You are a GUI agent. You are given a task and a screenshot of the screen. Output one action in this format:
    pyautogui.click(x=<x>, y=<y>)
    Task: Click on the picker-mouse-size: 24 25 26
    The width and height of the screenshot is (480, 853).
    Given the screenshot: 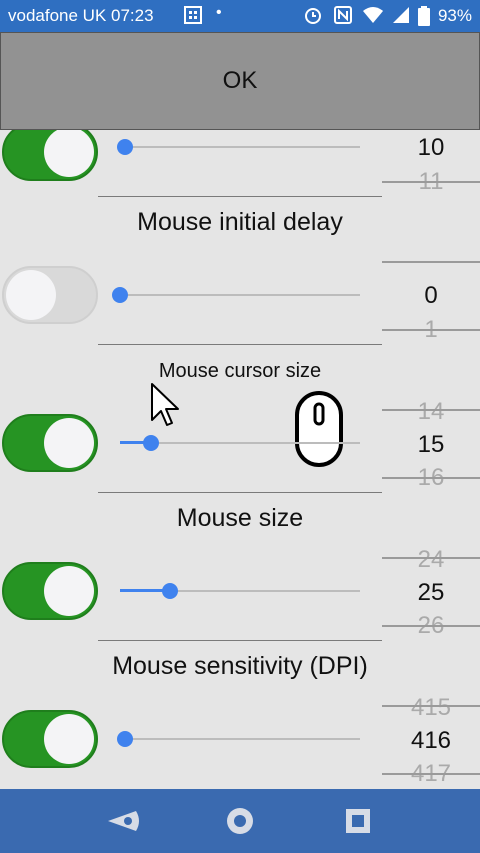 What is the action you would take?
    pyautogui.click(x=431, y=592)
    